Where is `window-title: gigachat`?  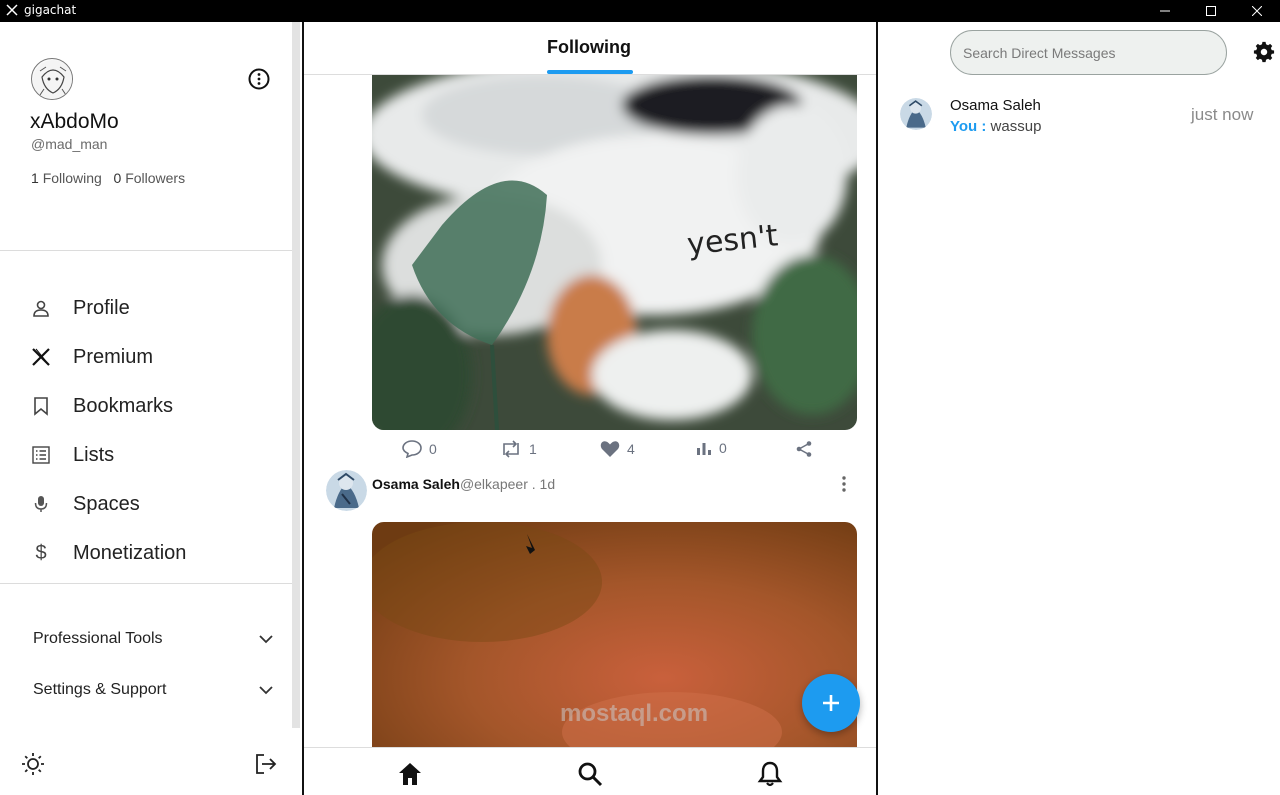
window-title: gigachat is located at coordinates (50, 10).